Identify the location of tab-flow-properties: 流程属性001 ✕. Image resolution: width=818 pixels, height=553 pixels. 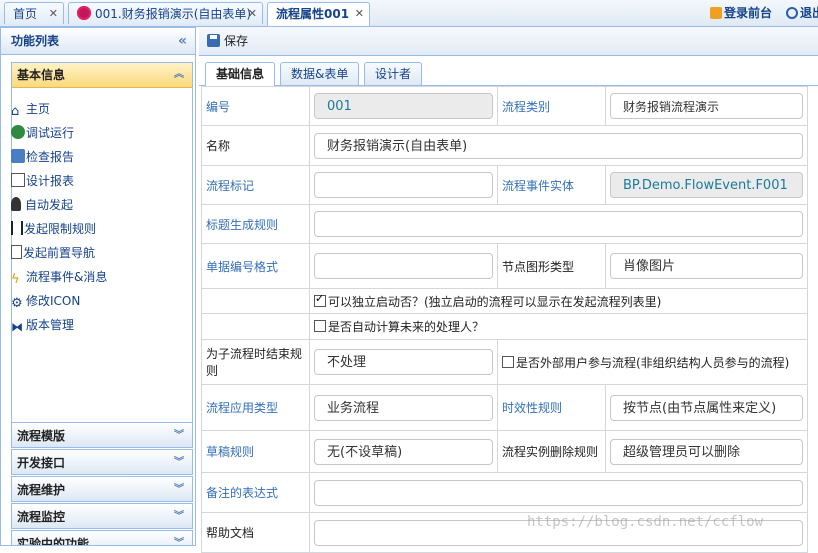
(318, 14).